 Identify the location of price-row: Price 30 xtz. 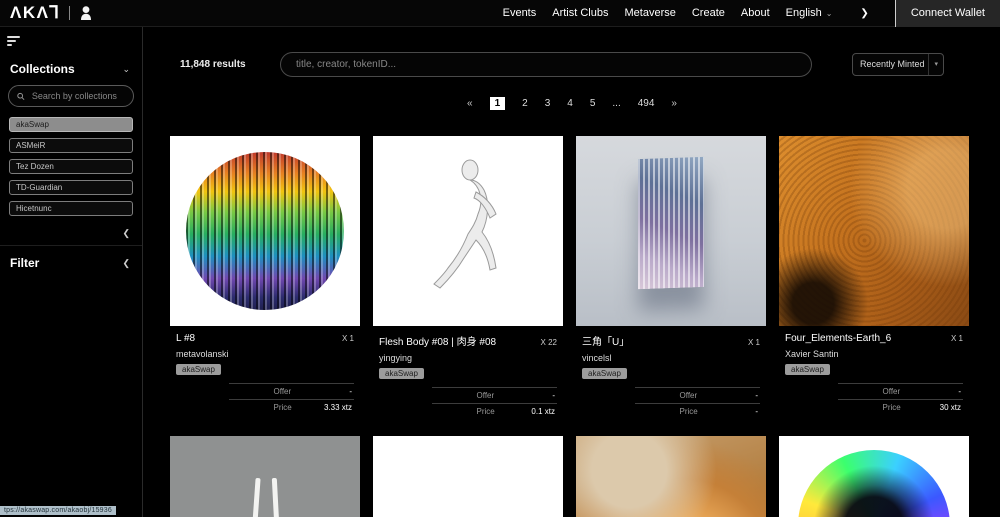
(900, 407).